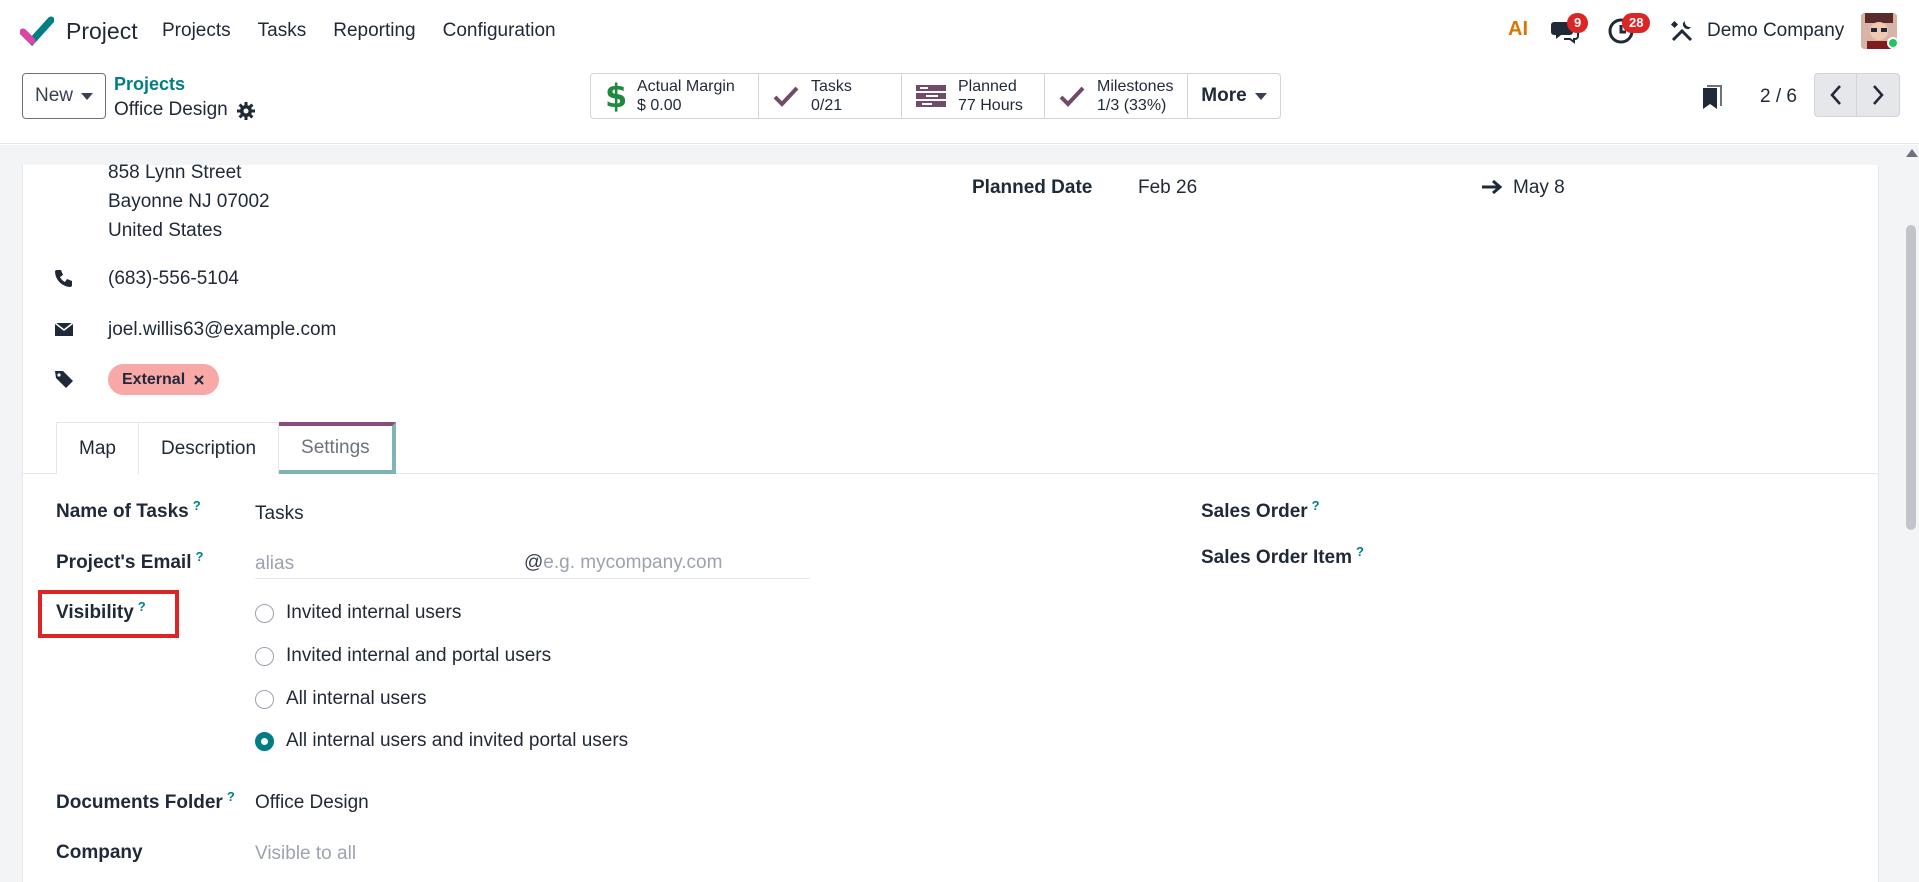  What do you see at coordinates (990, 105) in the screenshot?
I see `stat-value: 77 Hours` at bounding box center [990, 105].